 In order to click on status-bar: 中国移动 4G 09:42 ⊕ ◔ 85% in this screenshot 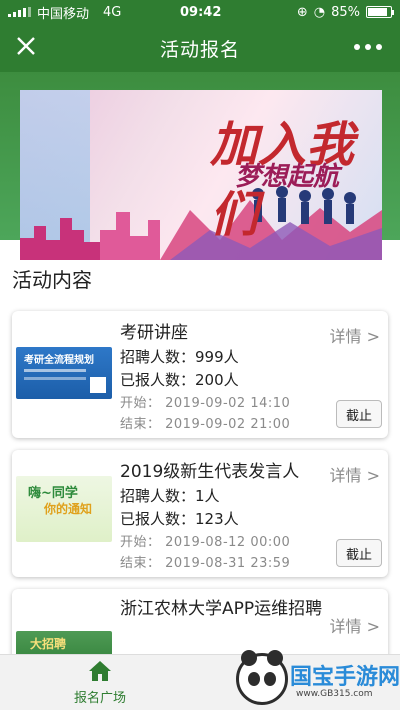, I will do `click(200, 12)`.